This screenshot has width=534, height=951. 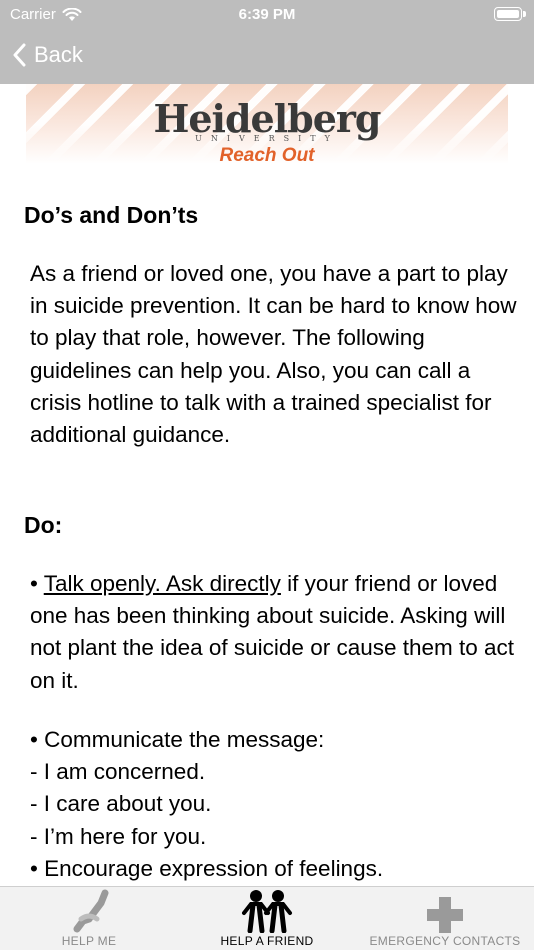 I want to click on header-banner: Heidelberg UNIVERSITY Reach Out, so click(x=267, y=134).